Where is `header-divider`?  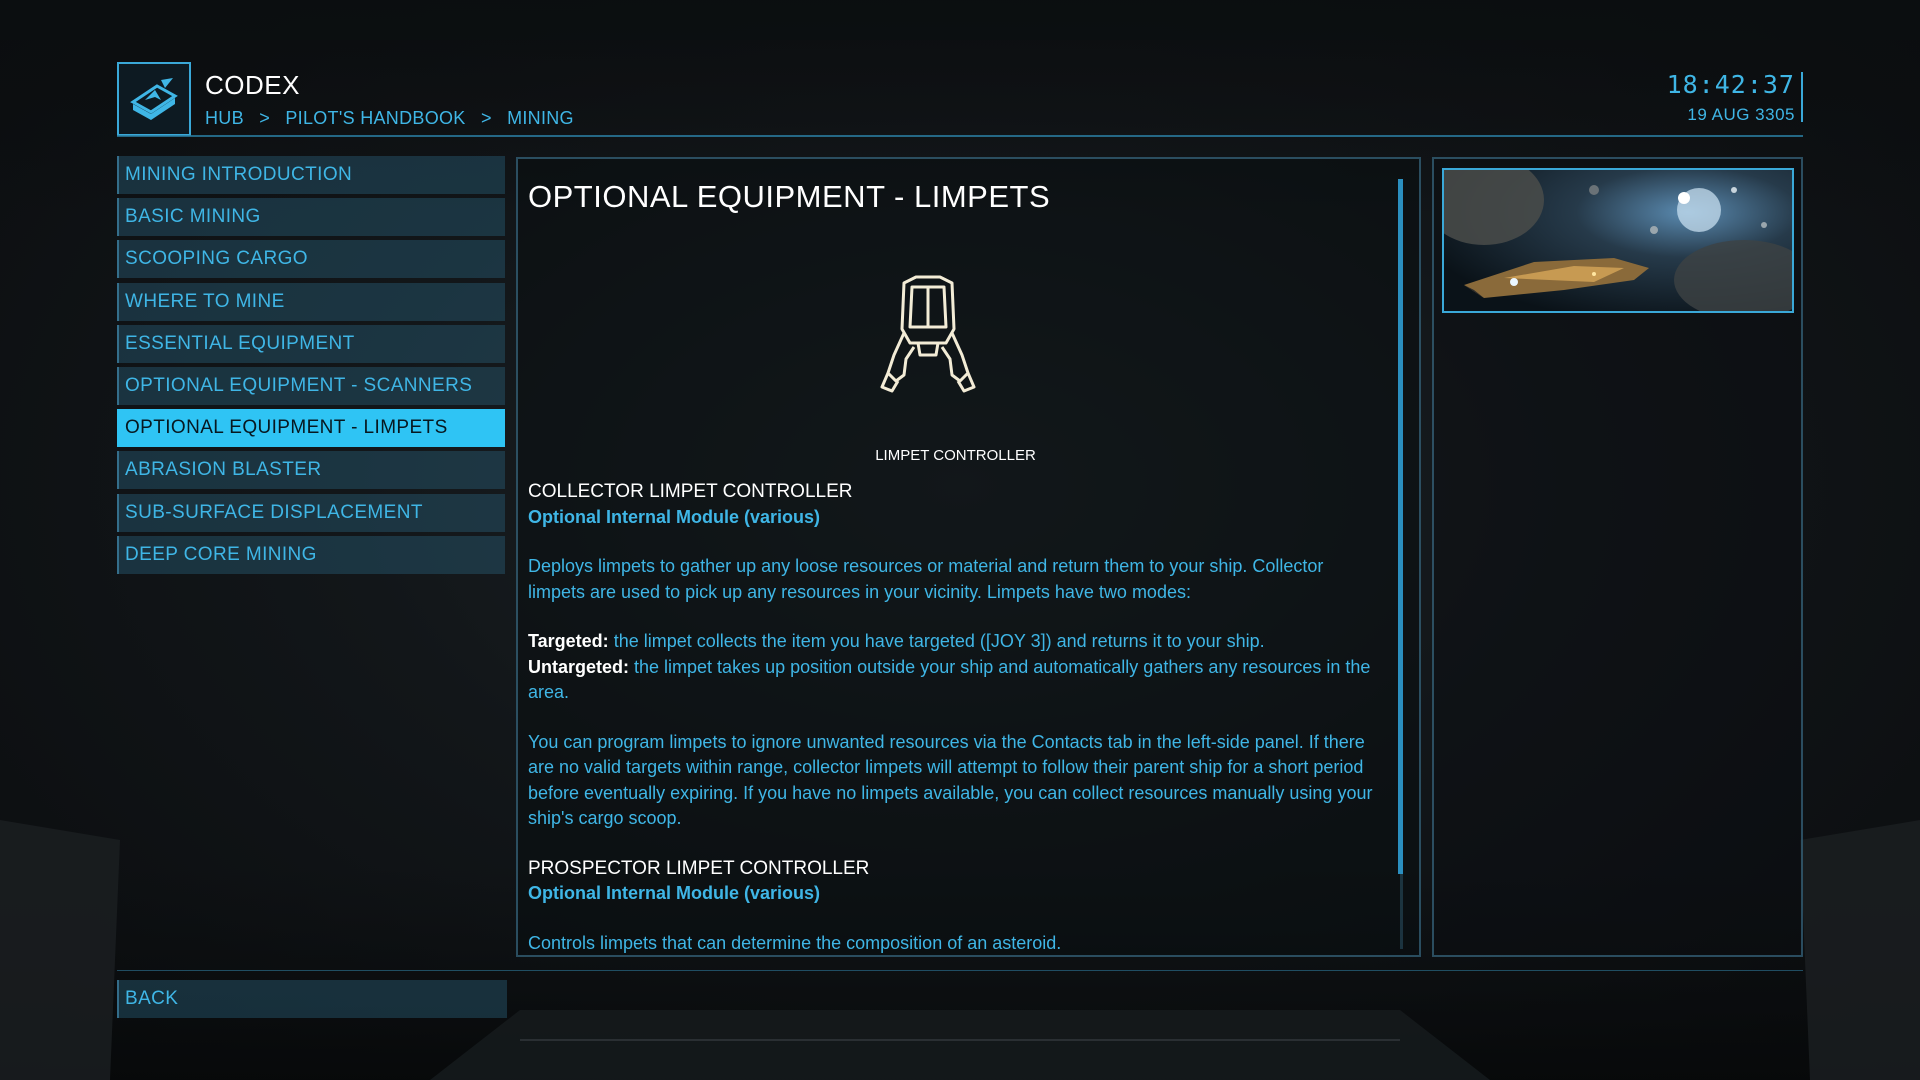
header-divider is located at coordinates (960, 136).